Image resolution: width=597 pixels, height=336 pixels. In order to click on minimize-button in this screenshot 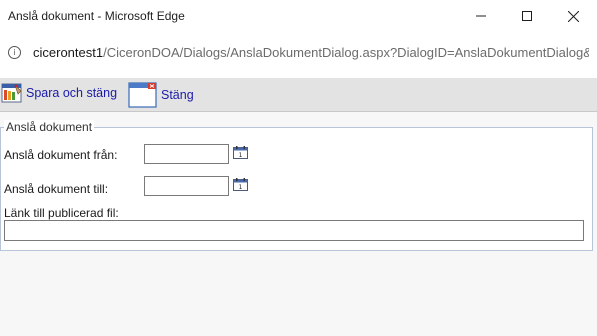, I will do `click(481, 16)`.